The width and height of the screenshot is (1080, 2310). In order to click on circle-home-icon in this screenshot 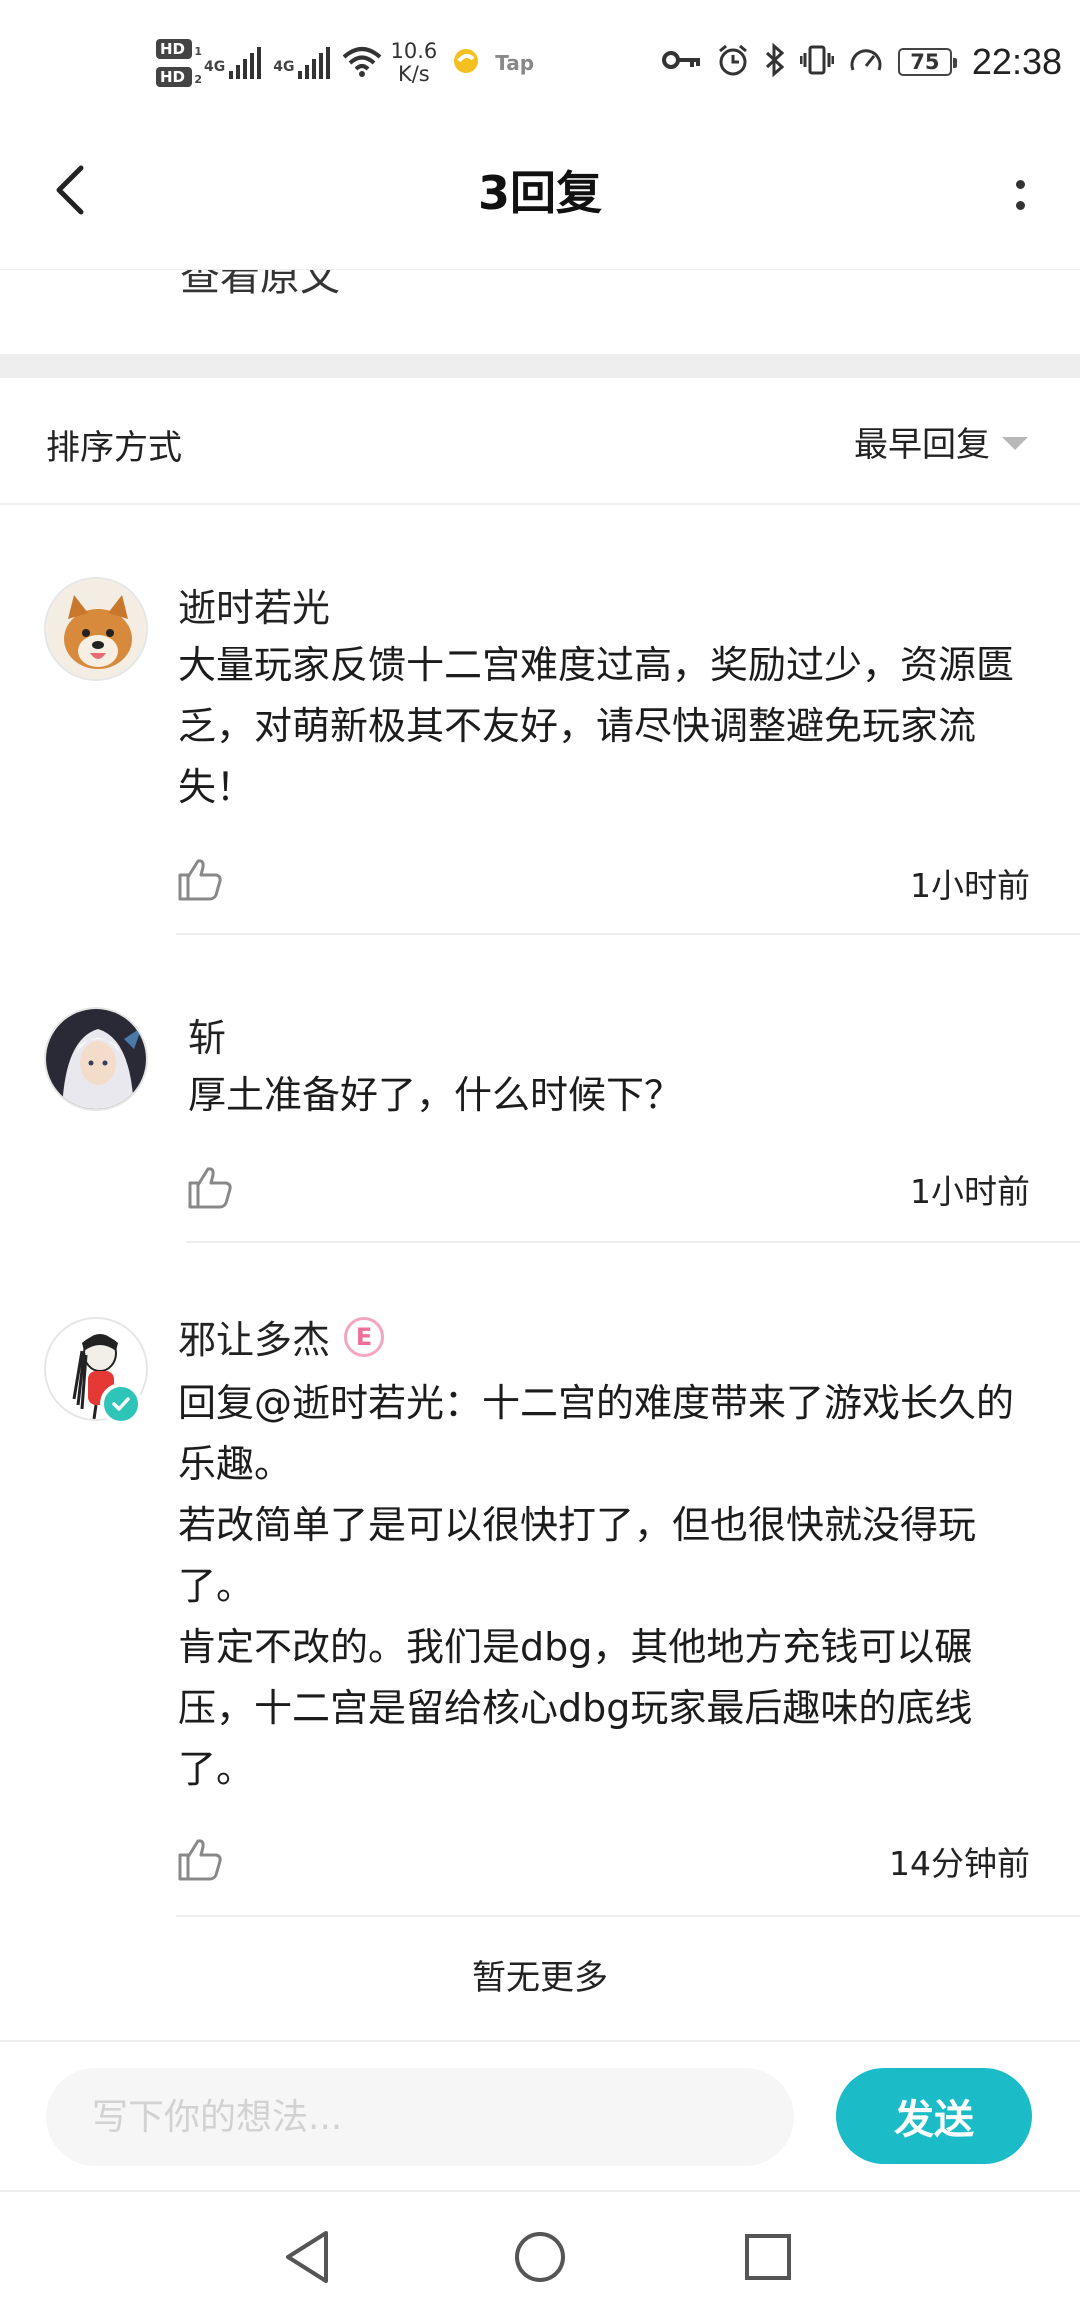, I will do `click(540, 2257)`.